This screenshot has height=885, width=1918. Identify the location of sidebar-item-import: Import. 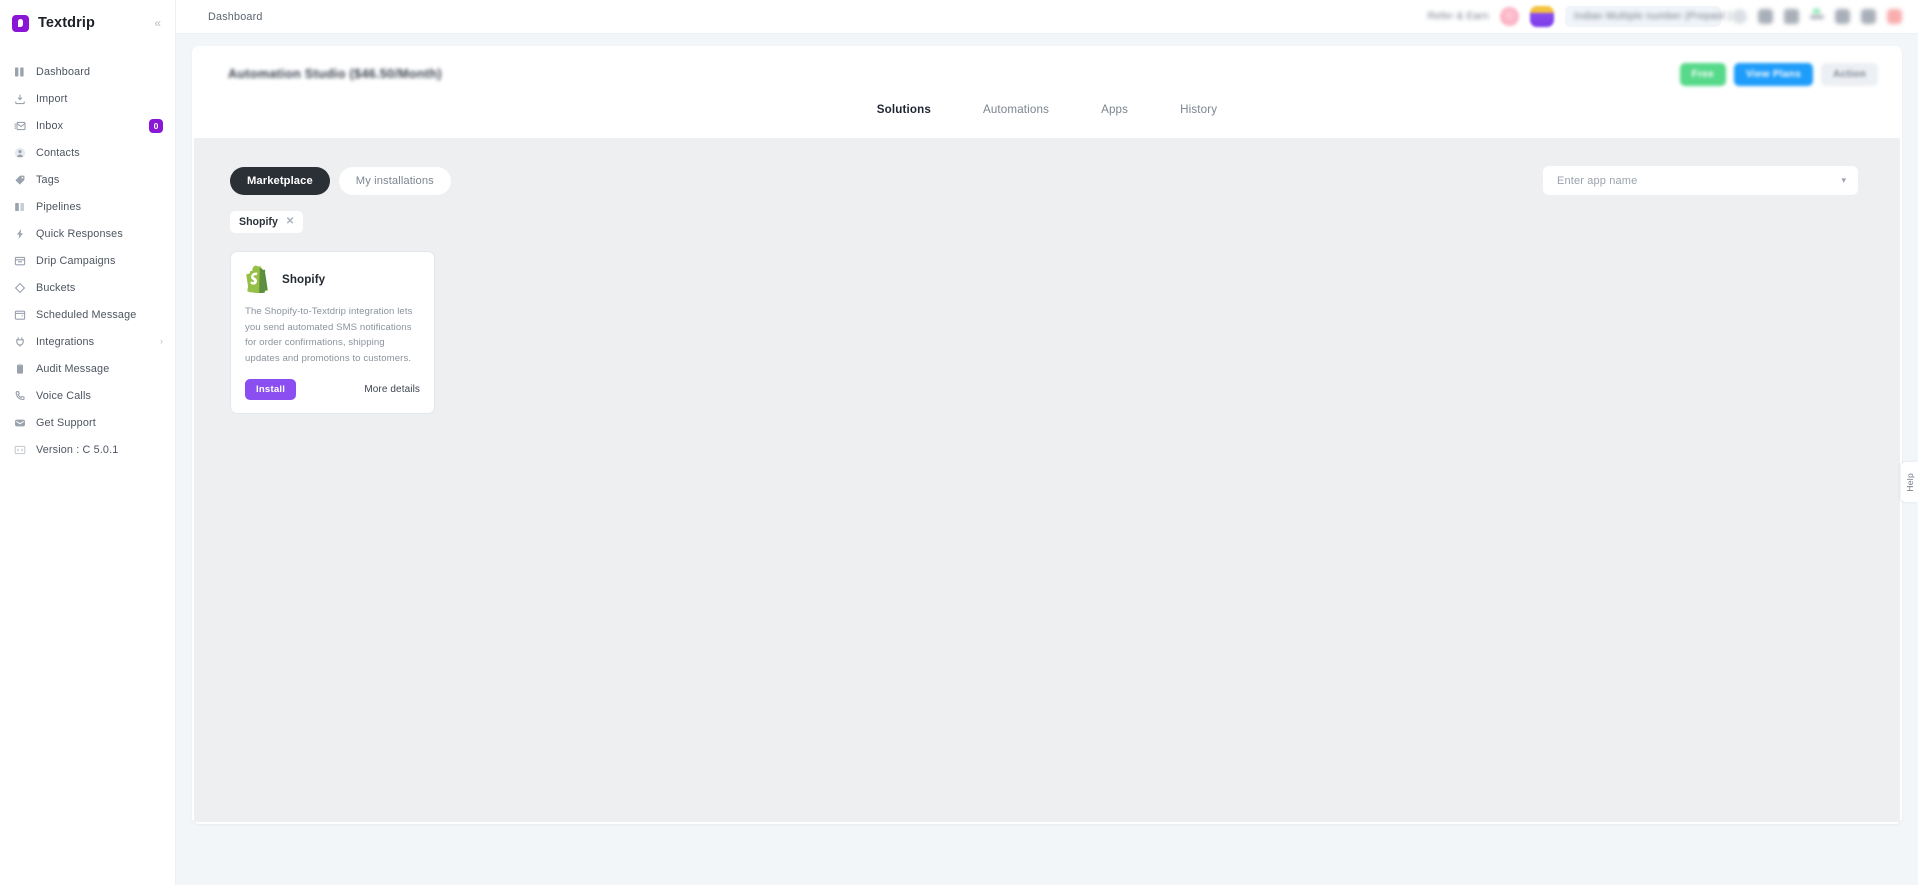
(87, 98).